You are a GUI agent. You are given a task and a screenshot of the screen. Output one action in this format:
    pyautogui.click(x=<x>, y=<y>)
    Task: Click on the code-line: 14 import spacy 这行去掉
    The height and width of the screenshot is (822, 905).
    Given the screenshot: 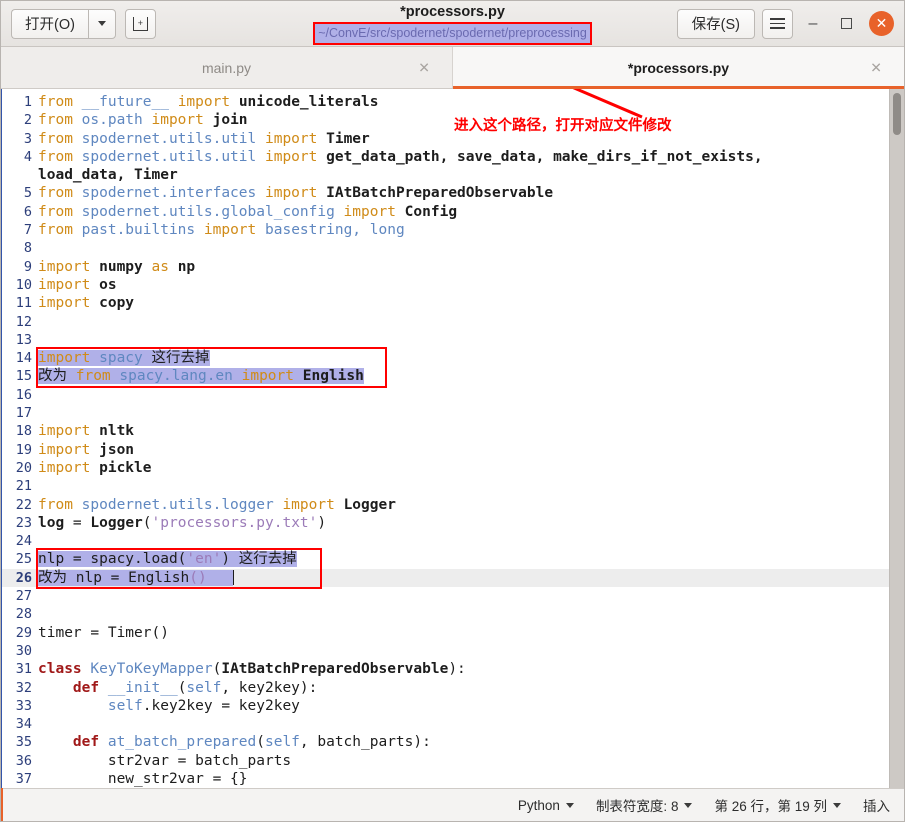 What is the action you would take?
    pyautogui.click(x=445, y=358)
    